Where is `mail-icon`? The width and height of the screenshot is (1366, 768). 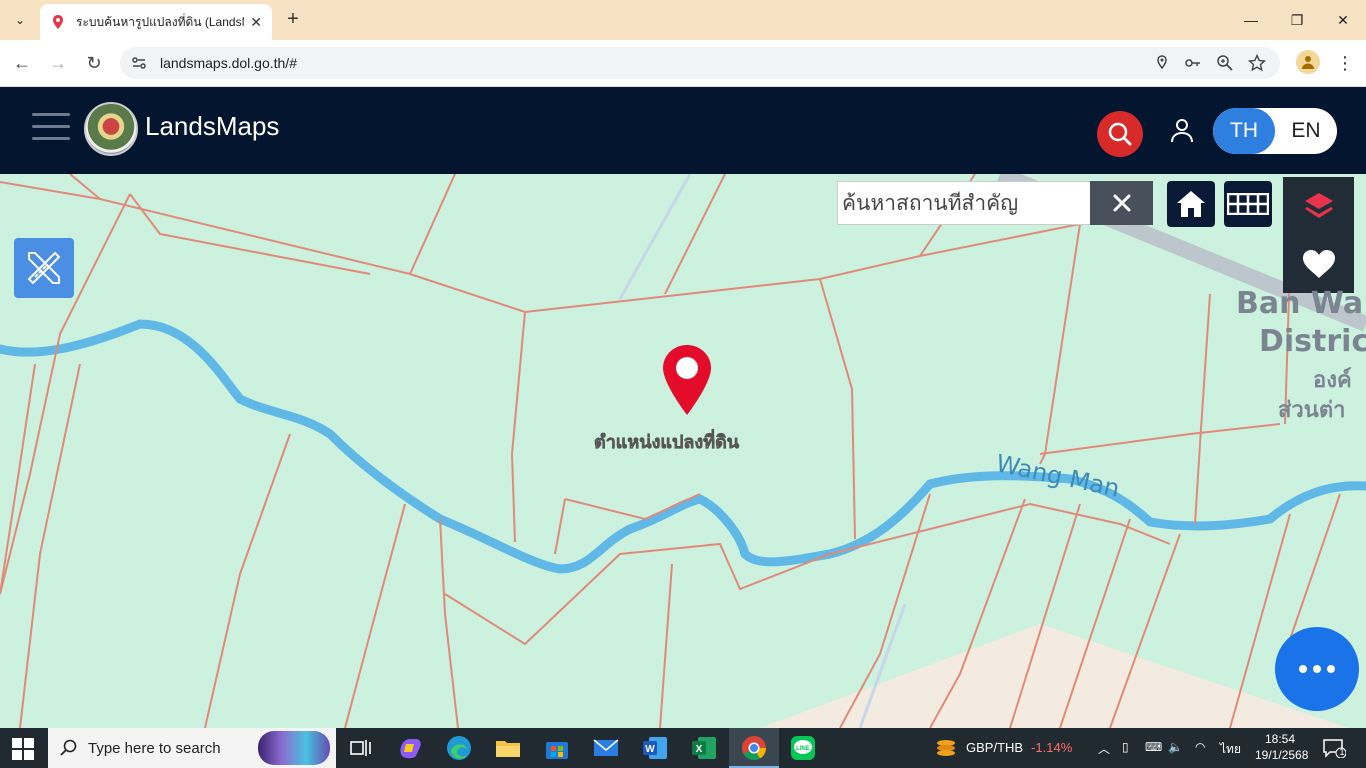 mail-icon is located at coordinates (606, 748).